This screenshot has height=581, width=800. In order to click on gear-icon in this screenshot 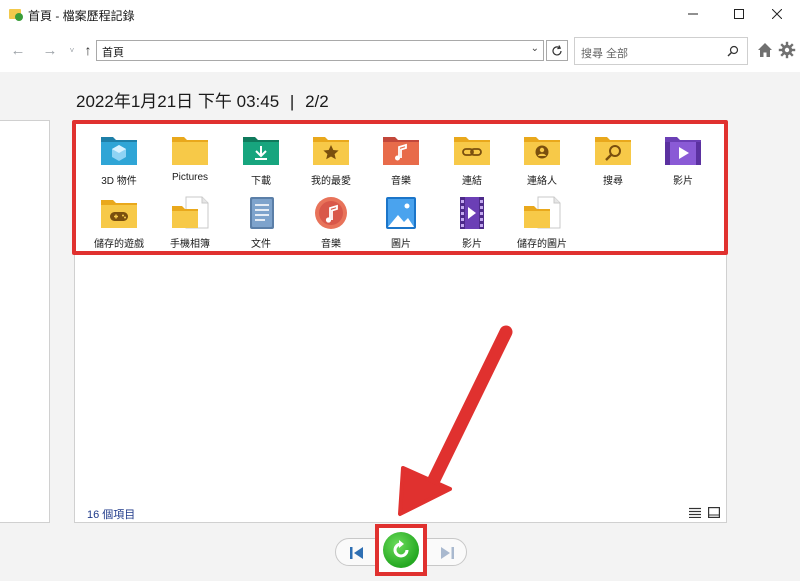, I will do `click(787, 50)`.